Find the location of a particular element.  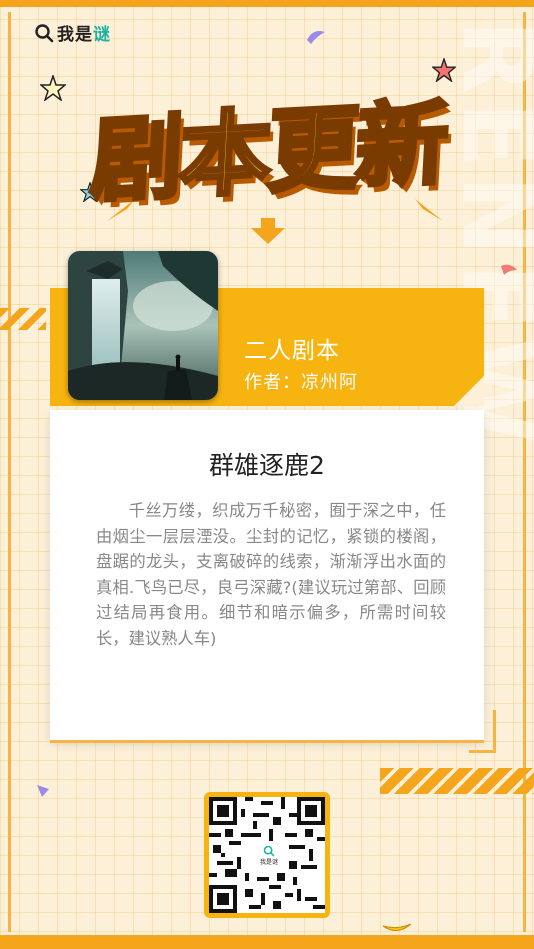

script-title: 群雄逐鹿2 is located at coordinates (267, 465).